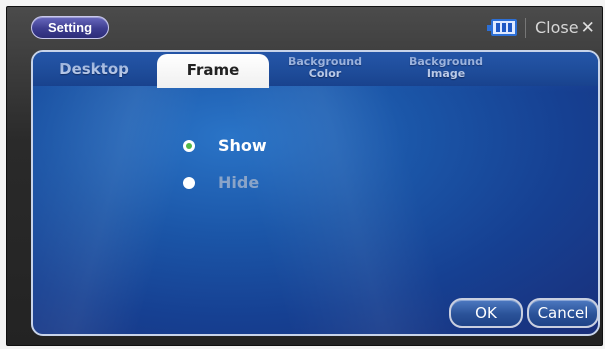 The image size is (605, 349). I want to click on option-hide: Hide, so click(221, 182).